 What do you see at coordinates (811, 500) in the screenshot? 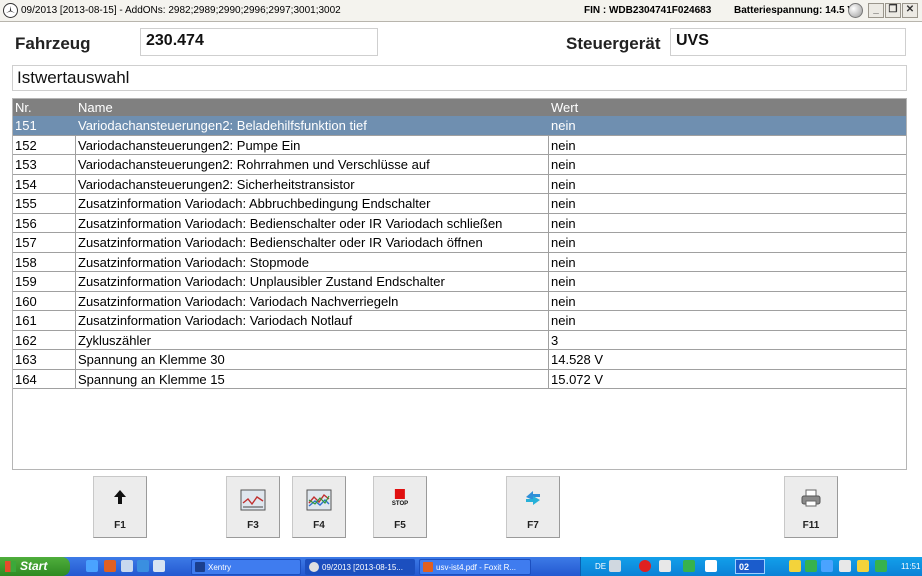
I see `printer-icon` at bounding box center [811, 500].